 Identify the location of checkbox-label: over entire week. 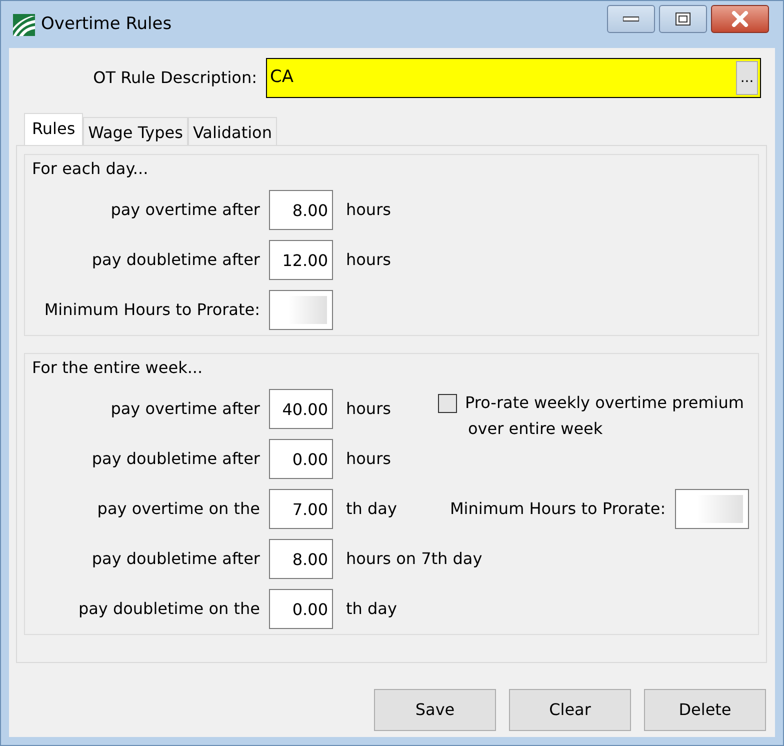
(536, 429).